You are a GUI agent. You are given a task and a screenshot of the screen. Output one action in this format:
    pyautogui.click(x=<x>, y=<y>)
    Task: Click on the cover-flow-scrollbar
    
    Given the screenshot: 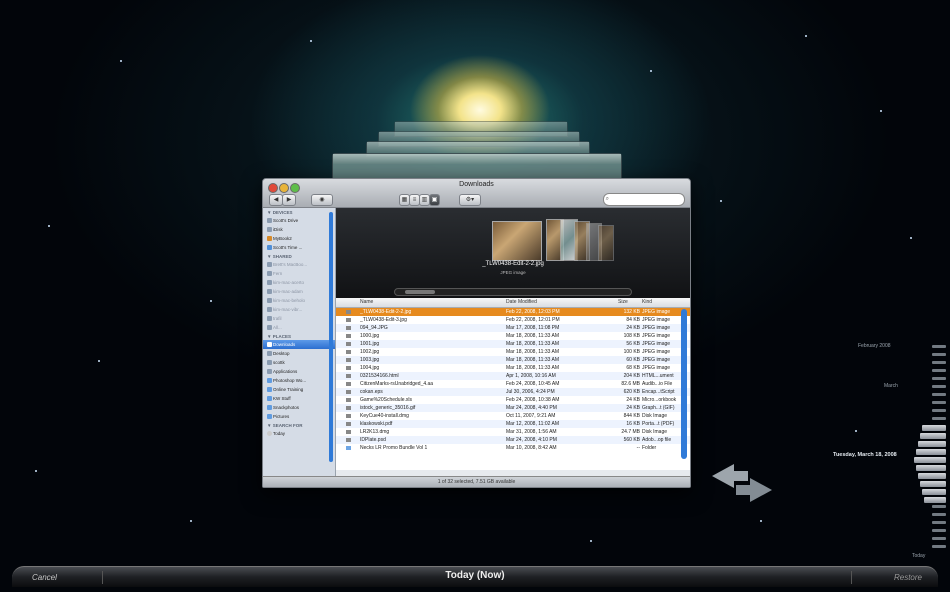 What is the action you would take?
    pyautogui.click(x=513, y=292)
    